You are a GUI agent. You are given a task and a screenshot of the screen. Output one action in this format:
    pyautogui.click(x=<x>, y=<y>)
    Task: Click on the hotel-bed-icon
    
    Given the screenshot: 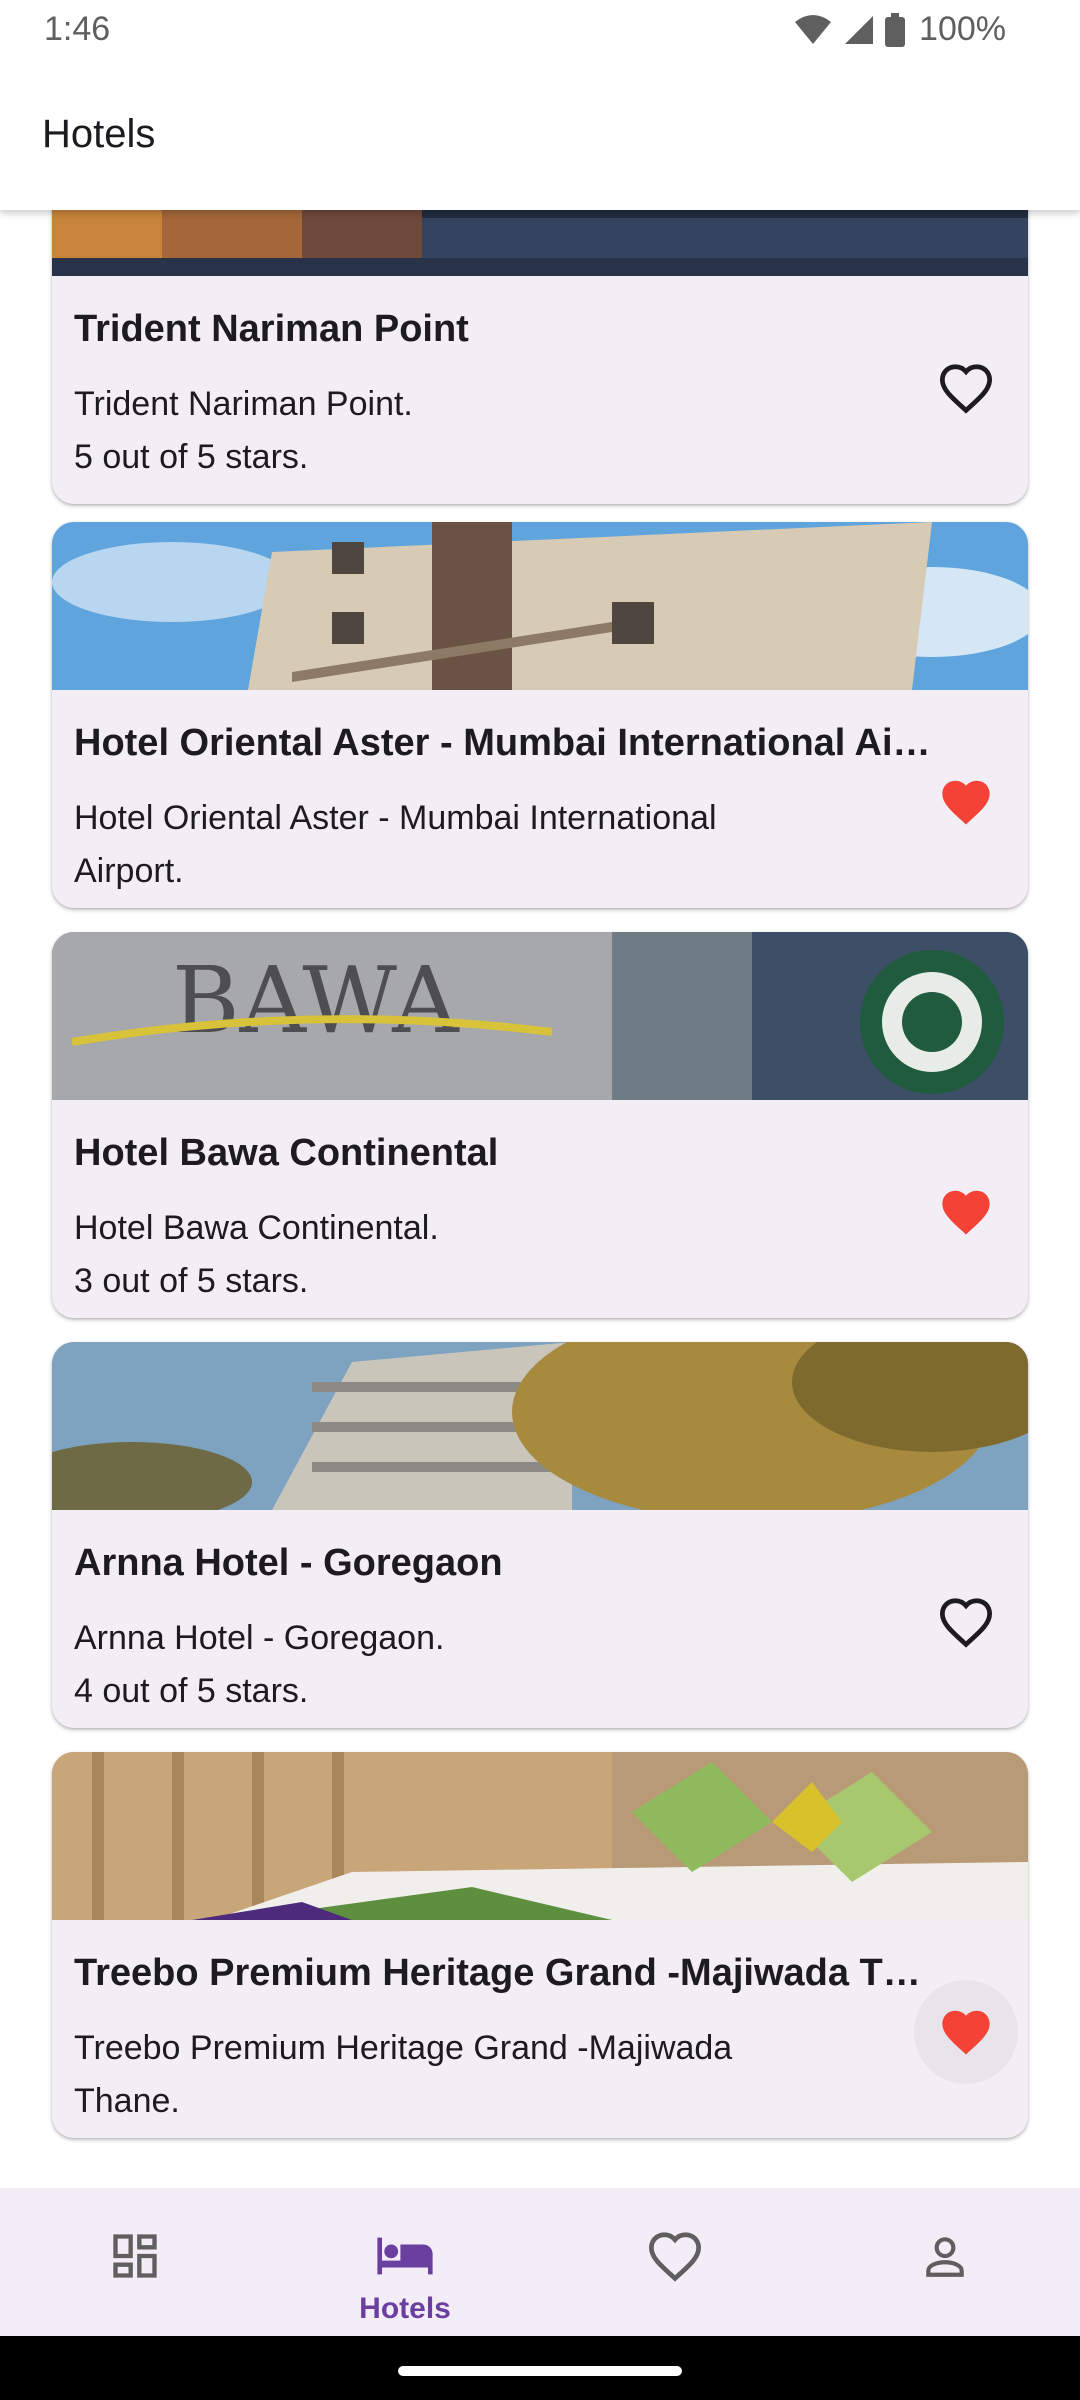 What is the action you would take?
    pyautogui.click(x=405, y=2256)
    